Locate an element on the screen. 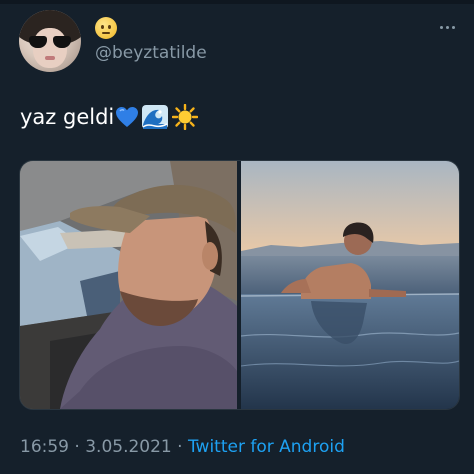  tweet-date: 3.05.2021 is located at coordinates (128, 447).